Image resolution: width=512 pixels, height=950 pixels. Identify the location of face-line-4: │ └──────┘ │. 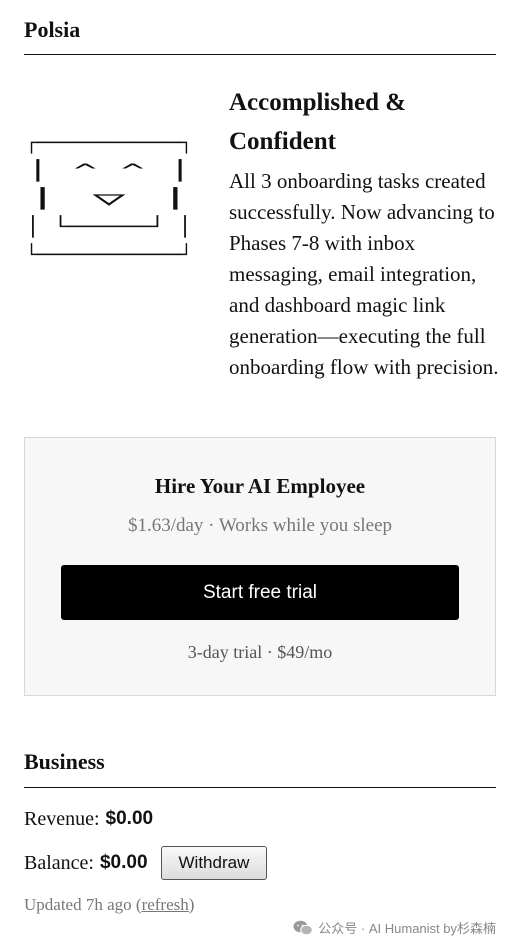
(109, 226).